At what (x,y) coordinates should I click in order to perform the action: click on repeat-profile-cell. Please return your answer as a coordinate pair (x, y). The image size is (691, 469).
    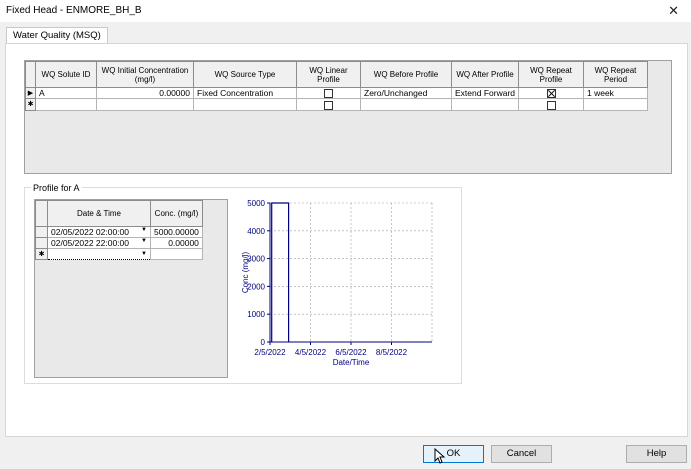
    Looking at the image, I should click on (551, 93).